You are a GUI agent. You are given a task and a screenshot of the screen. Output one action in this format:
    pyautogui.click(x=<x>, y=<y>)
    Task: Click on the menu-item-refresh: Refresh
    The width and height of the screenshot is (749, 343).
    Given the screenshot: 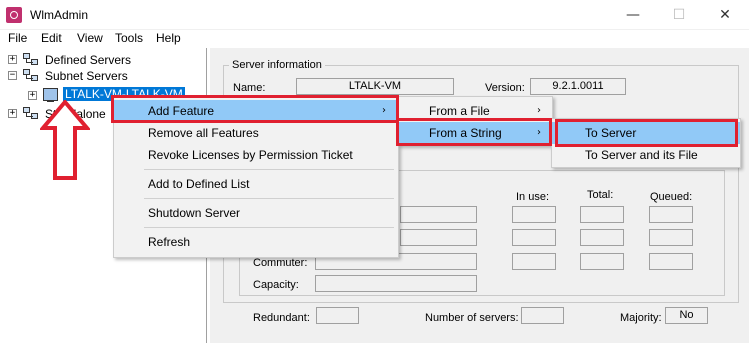 What is the action you would take?
    pyautogui.click(x=256, y=242)
    